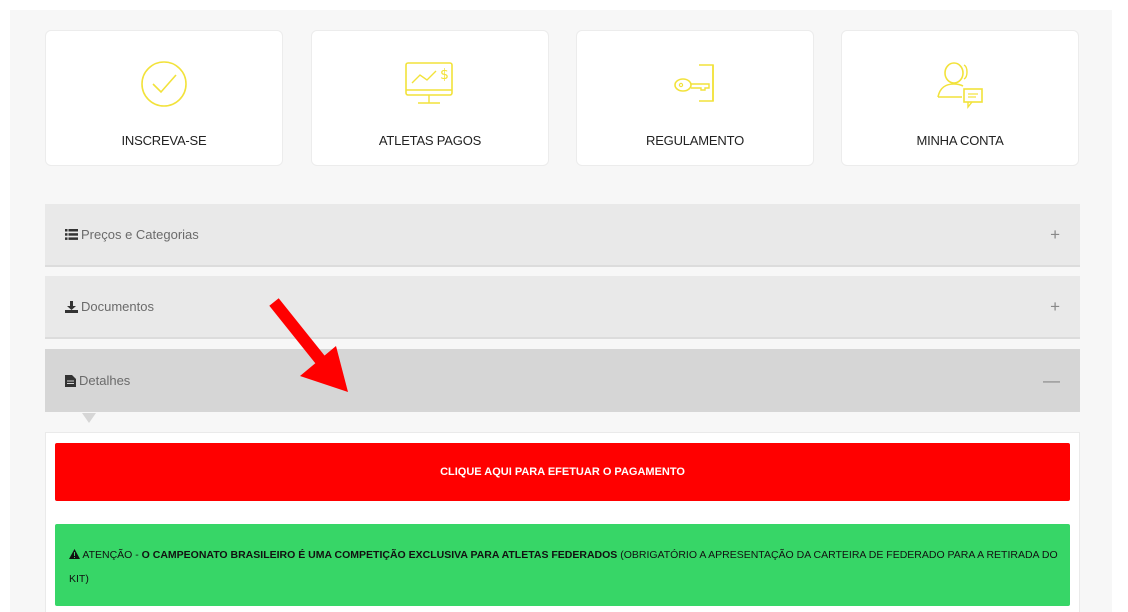 This screenshot has height=612, width=1128. I want to click on accordion-title-text: Detalhes, so click(105, 380).